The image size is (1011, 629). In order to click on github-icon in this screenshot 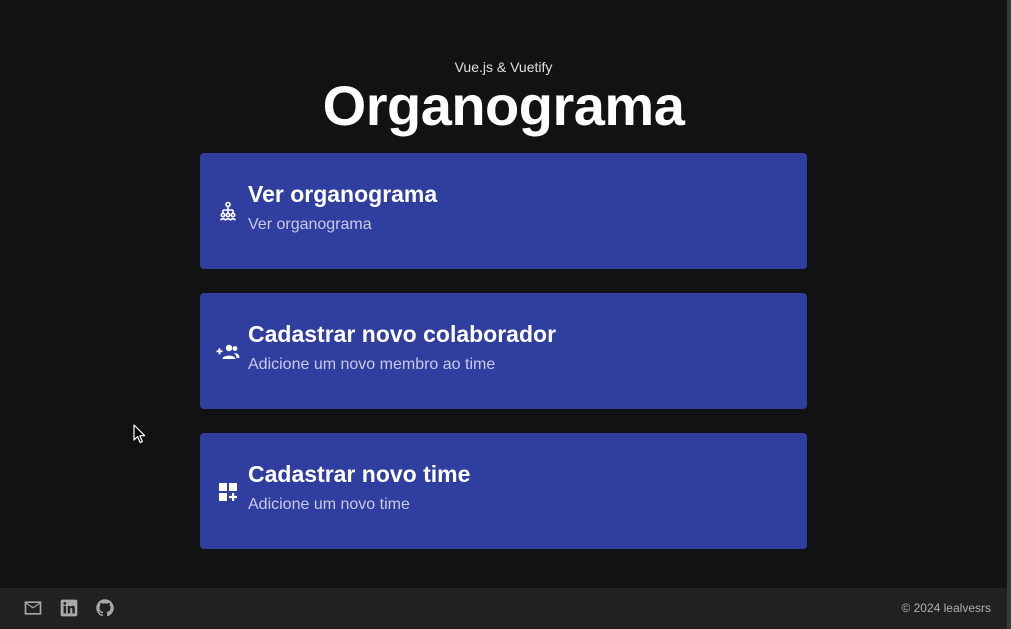, I will do `click(105, 608)`.